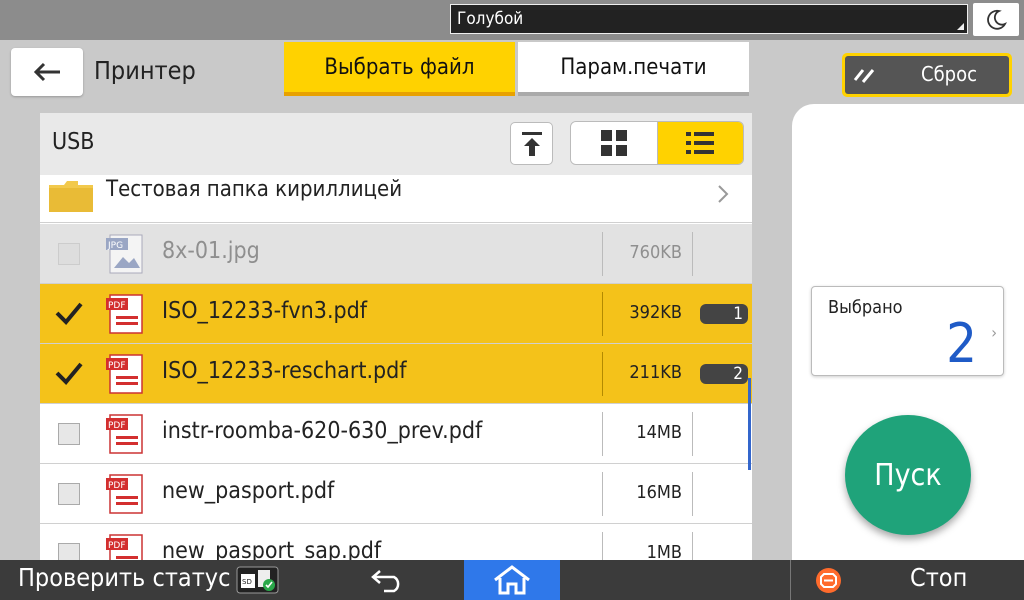 This screenshot has width=1024, height=600. I want to click on file-name: 8x-01.jpg, so click(211, 251).